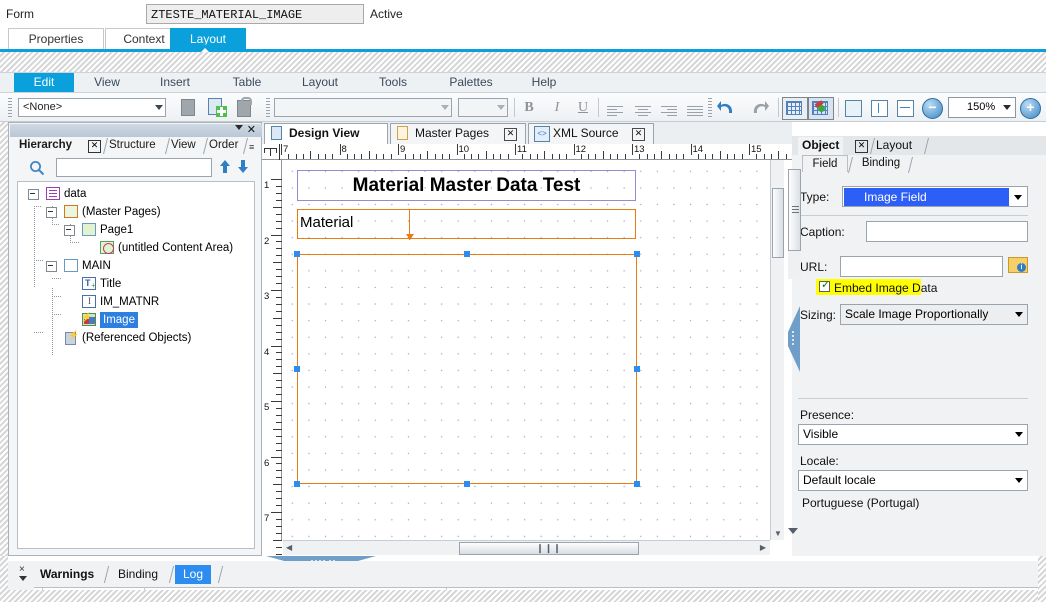 The width and height of the screenshot is (1046, 602). I want to click on tab-hierarchy: Hierarchy, so click(45, 146).